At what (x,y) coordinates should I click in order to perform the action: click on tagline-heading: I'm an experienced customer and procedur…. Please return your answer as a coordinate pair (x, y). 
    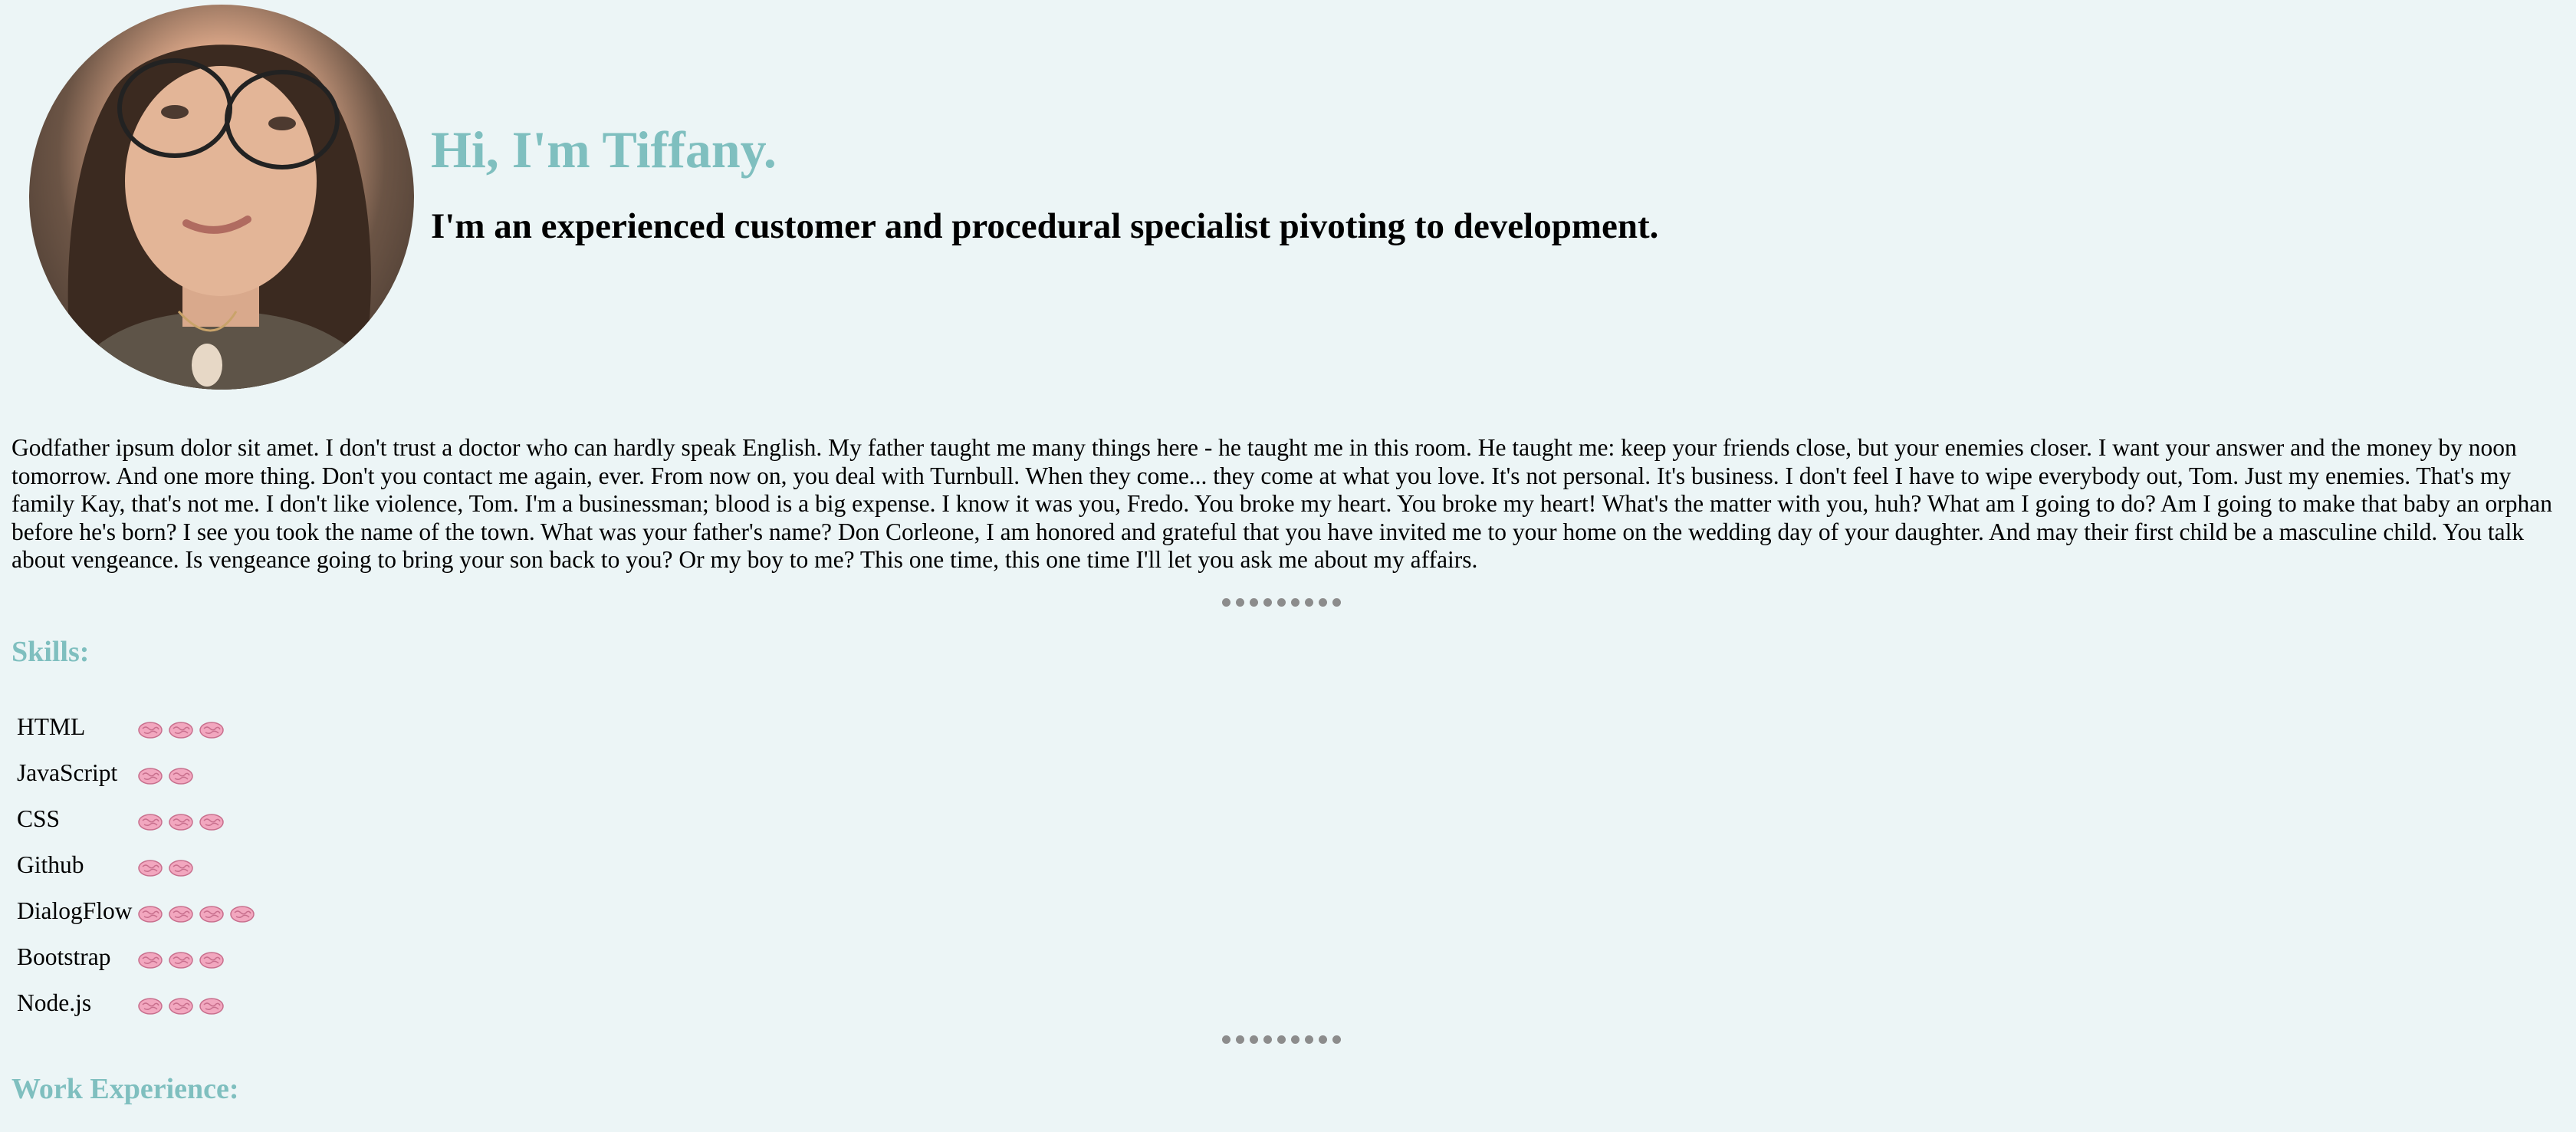
    Looking at the image, I should click on (1045, 226).